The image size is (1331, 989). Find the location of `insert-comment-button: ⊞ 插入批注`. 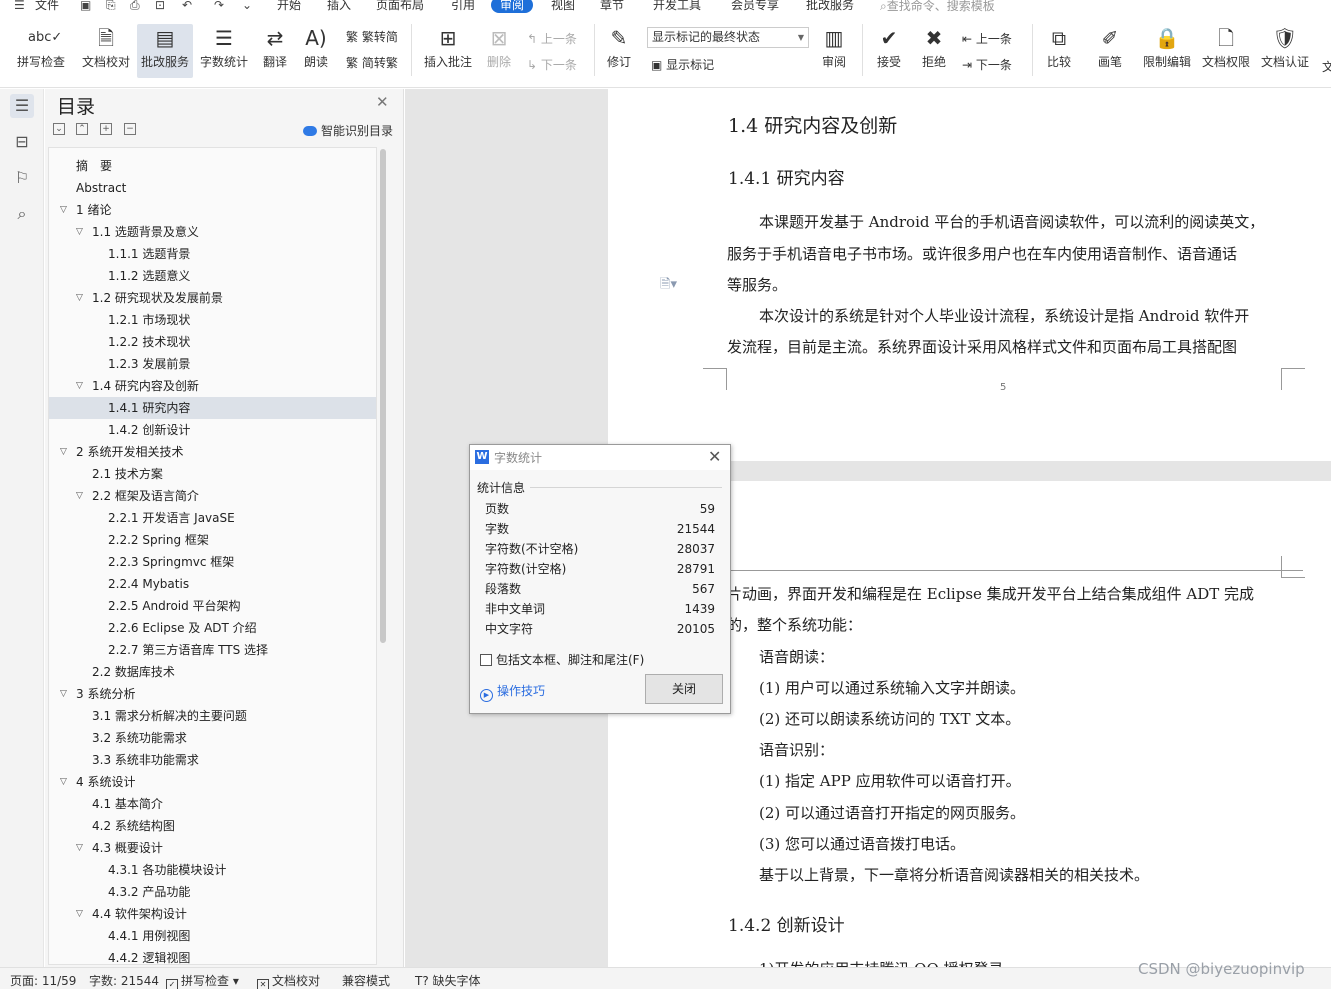

insert-comment-button: ⊞ 插入批注 is located at coordinates (448, 51).